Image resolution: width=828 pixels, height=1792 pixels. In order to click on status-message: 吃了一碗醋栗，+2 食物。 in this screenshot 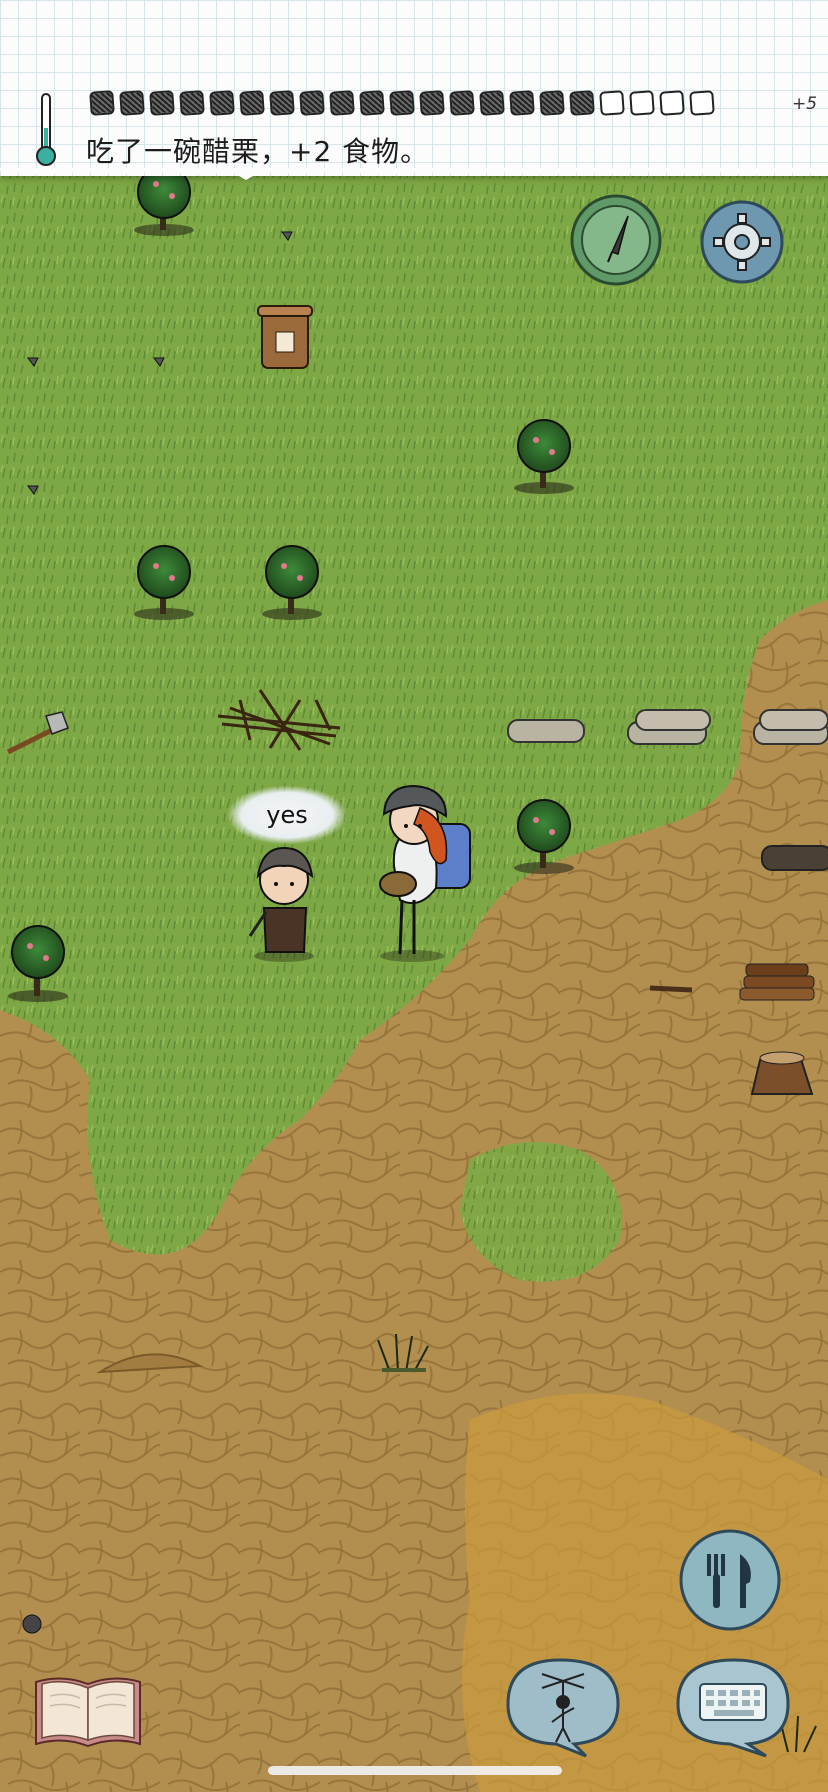, I will do `click(258, 151)`.